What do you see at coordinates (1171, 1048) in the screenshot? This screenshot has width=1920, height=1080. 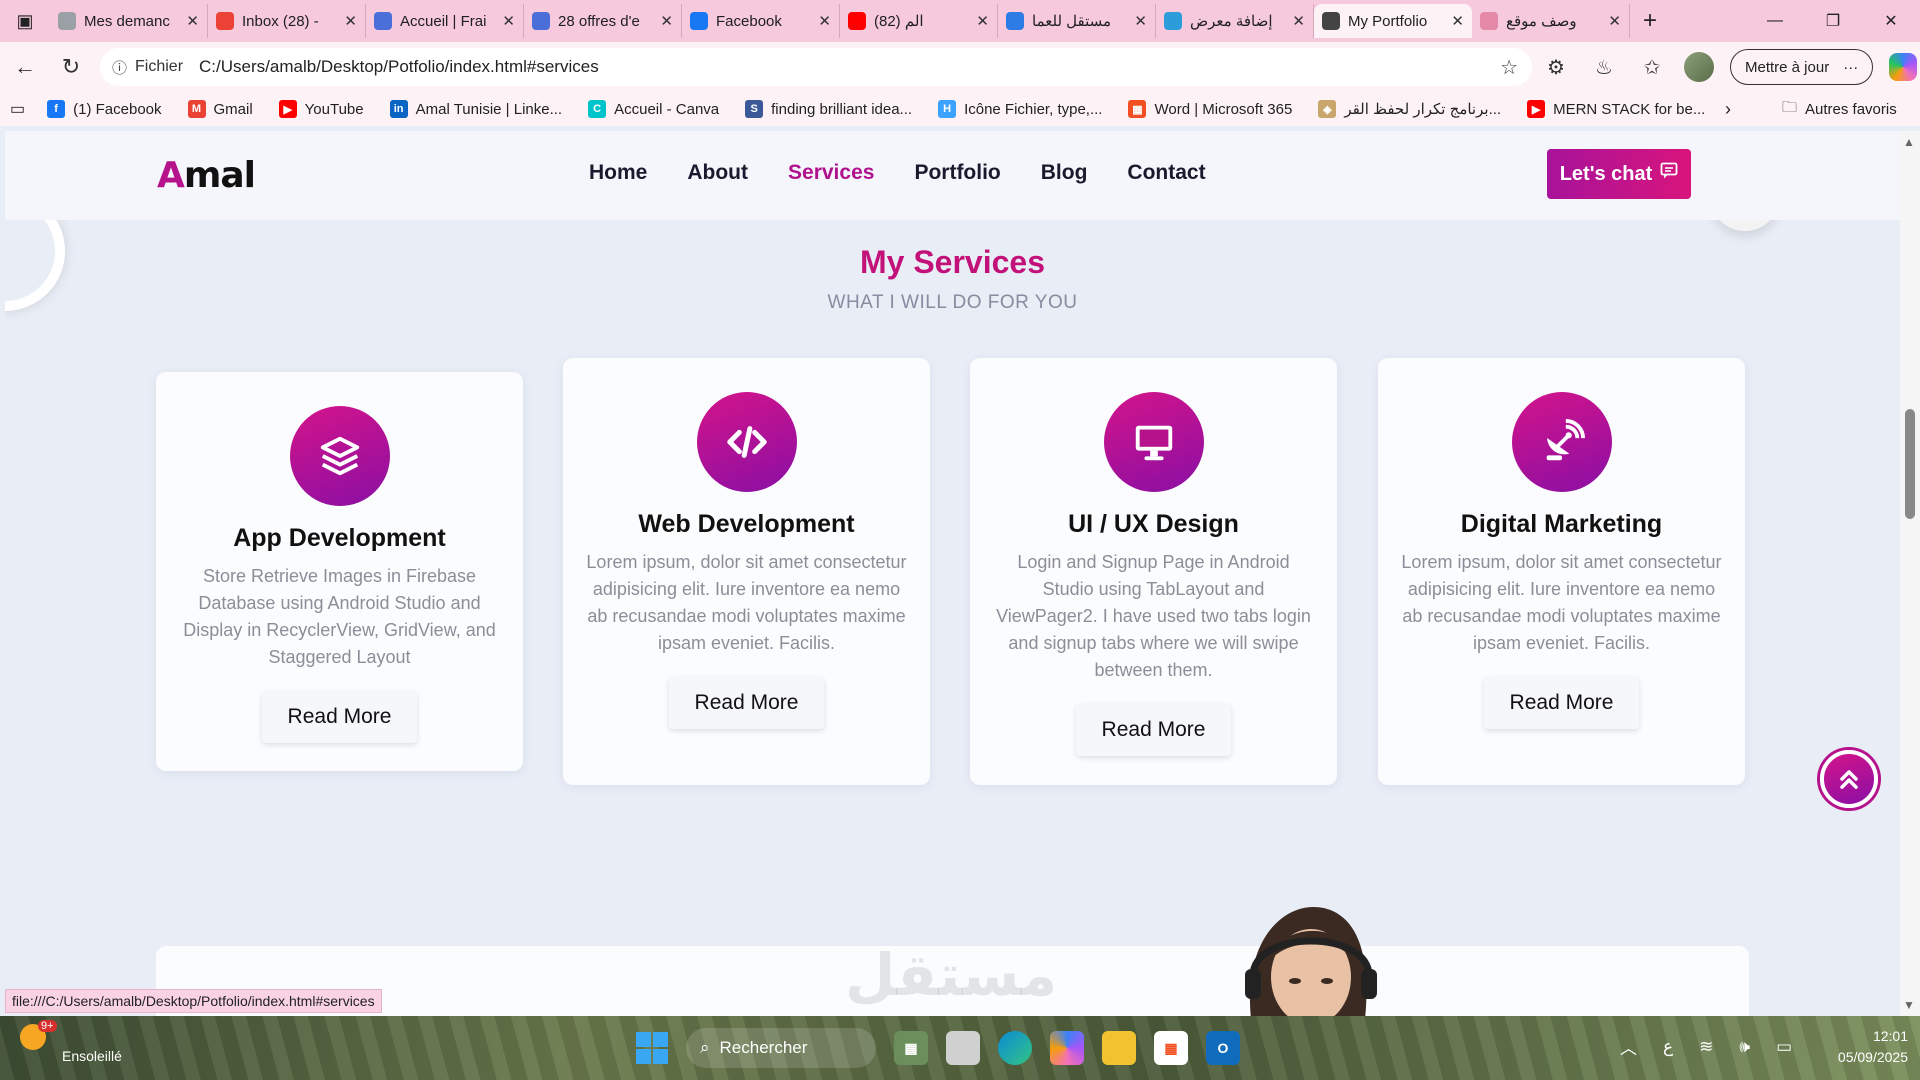 I see `microsoft-store-icon: ▦` at bounding box center [1171, 1048].